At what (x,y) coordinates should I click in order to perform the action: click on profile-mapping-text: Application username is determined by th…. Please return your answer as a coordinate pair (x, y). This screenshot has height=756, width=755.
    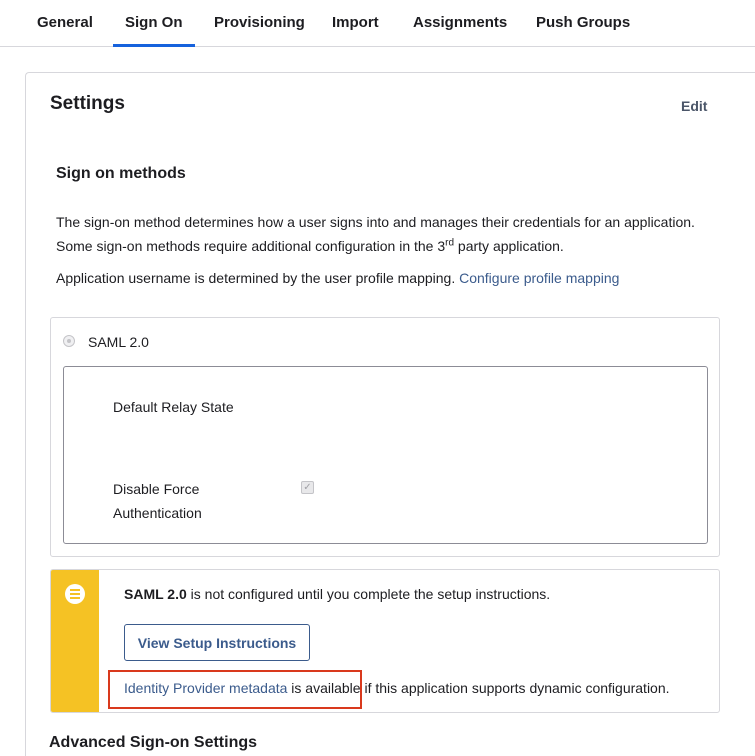
    Looking at the image, I should click on (258, 278).